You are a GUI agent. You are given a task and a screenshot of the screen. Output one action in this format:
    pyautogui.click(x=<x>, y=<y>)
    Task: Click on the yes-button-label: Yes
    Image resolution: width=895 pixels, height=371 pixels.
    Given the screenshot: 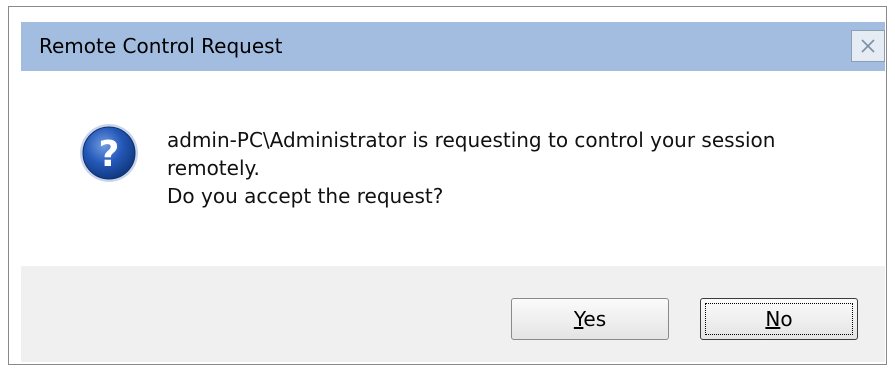 What is the action you would take?
    pyautogui.click(x=590, y=319)
    